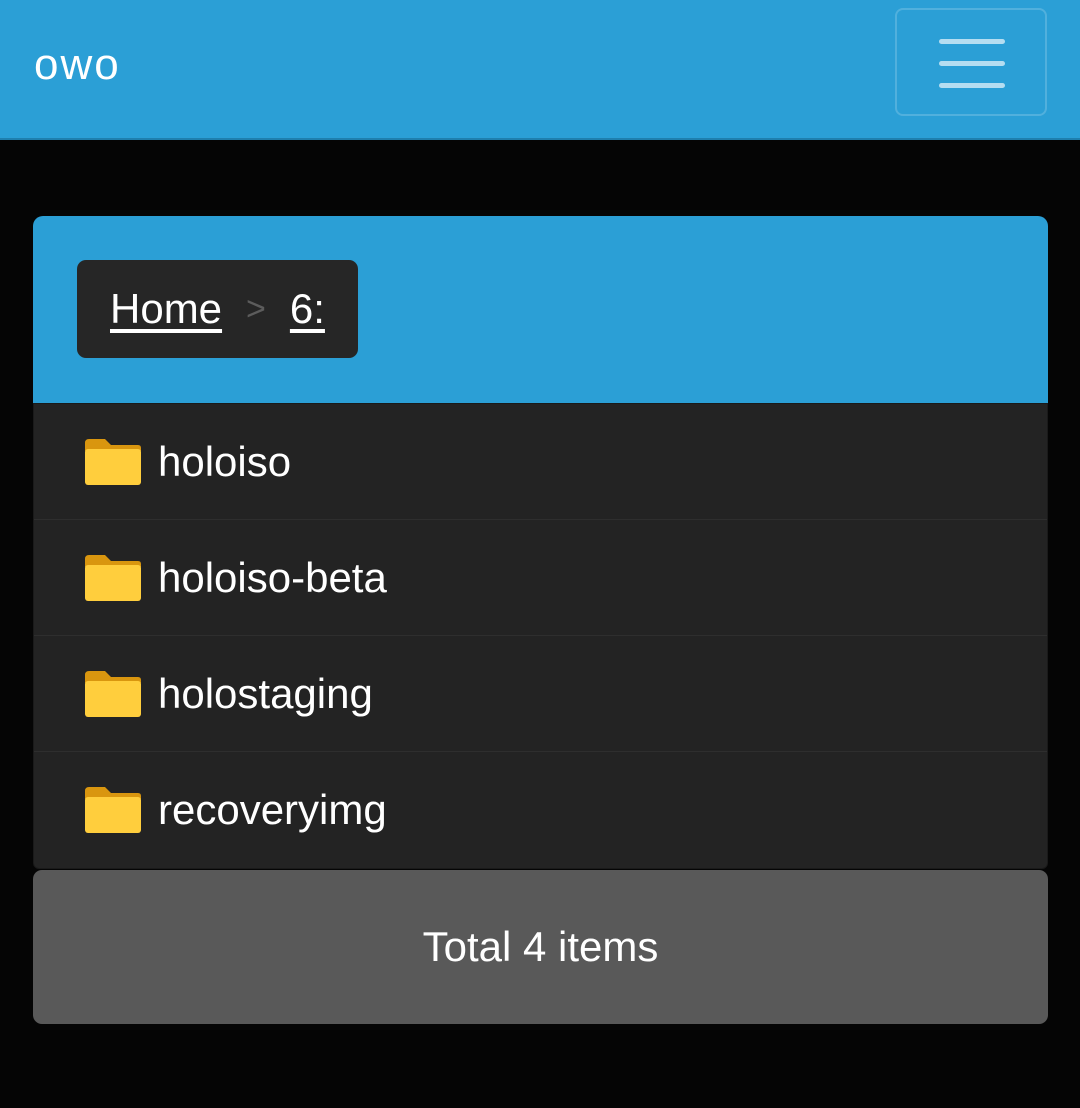  Describe the element at coordinates (166, 309) in the screenshot. I see `breadcrumb-home-link: Home` at that location.